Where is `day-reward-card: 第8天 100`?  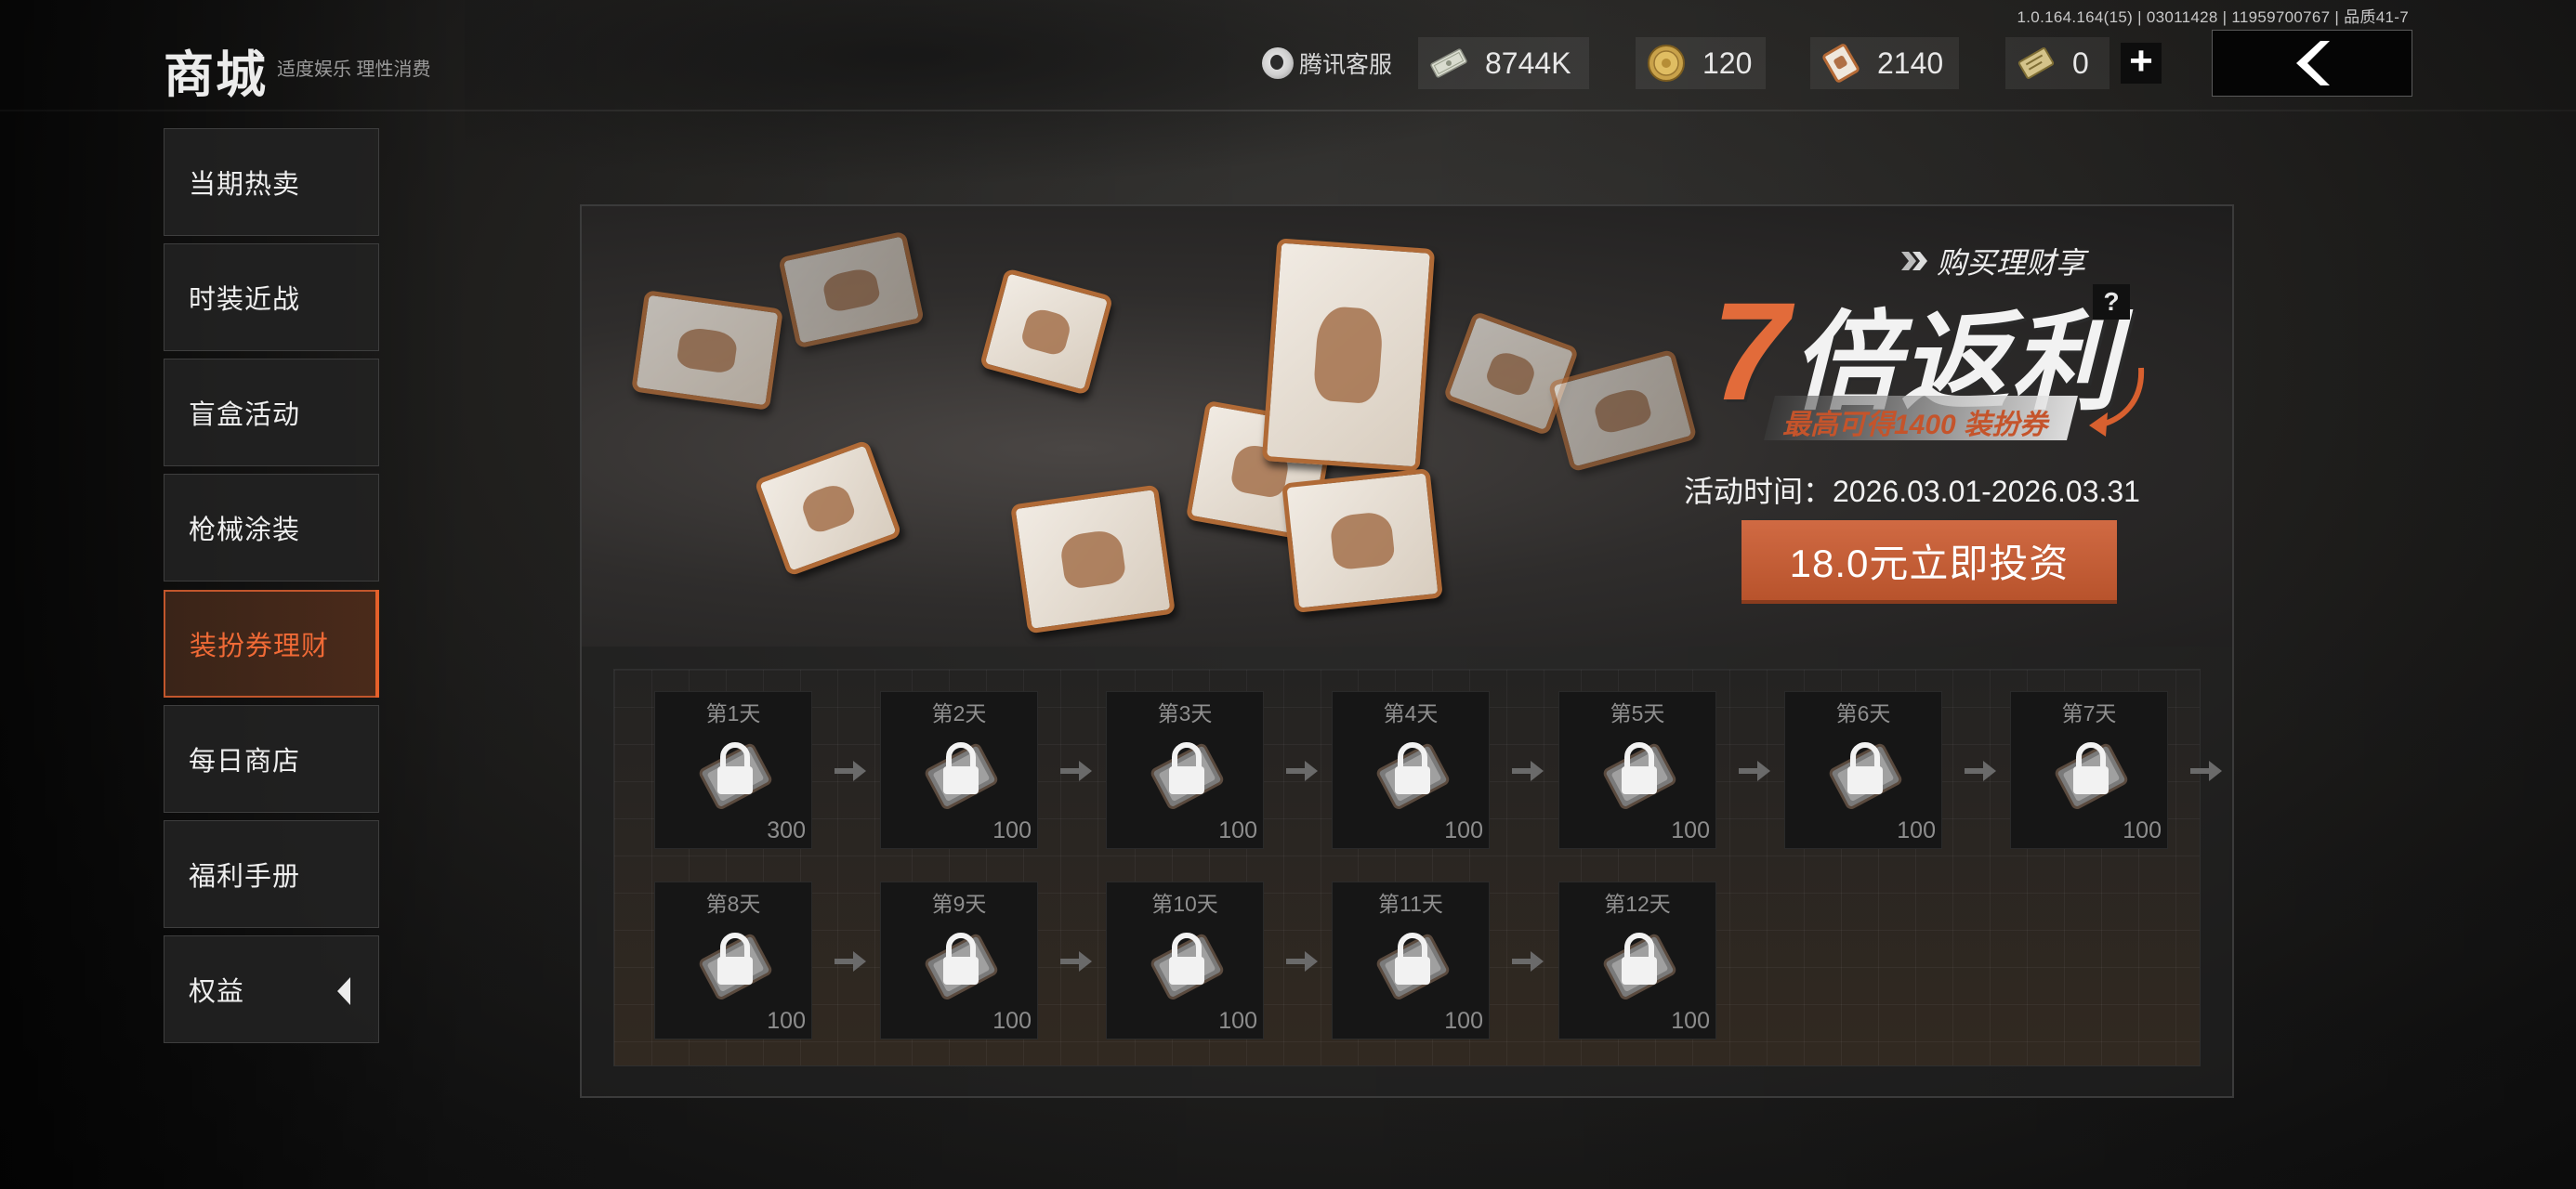
day-reward-card: 第8天 100 is located at coordinates (733, 960).